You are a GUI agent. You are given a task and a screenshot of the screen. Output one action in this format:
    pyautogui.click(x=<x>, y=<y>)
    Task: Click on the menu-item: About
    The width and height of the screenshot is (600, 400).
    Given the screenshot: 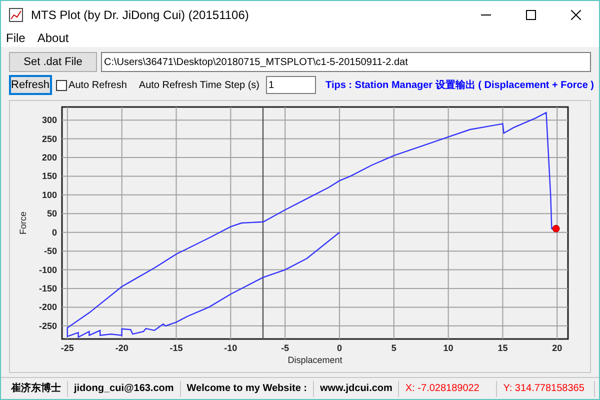 What is the action you would take?
    pyautogui.click(x=53, y=38)
    